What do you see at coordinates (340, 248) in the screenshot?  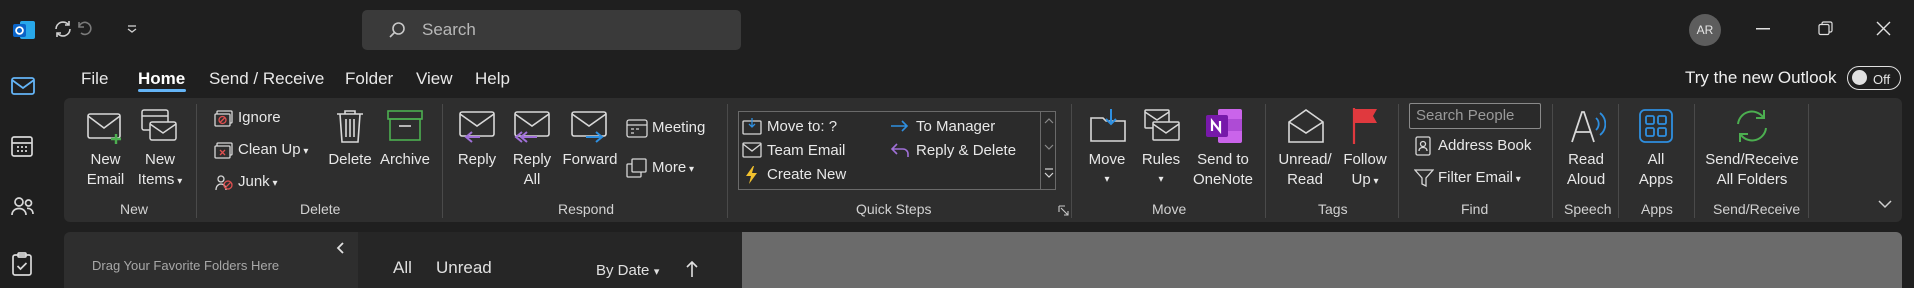 I see `collapse-pane-icon` at bounding box center [340, 248].